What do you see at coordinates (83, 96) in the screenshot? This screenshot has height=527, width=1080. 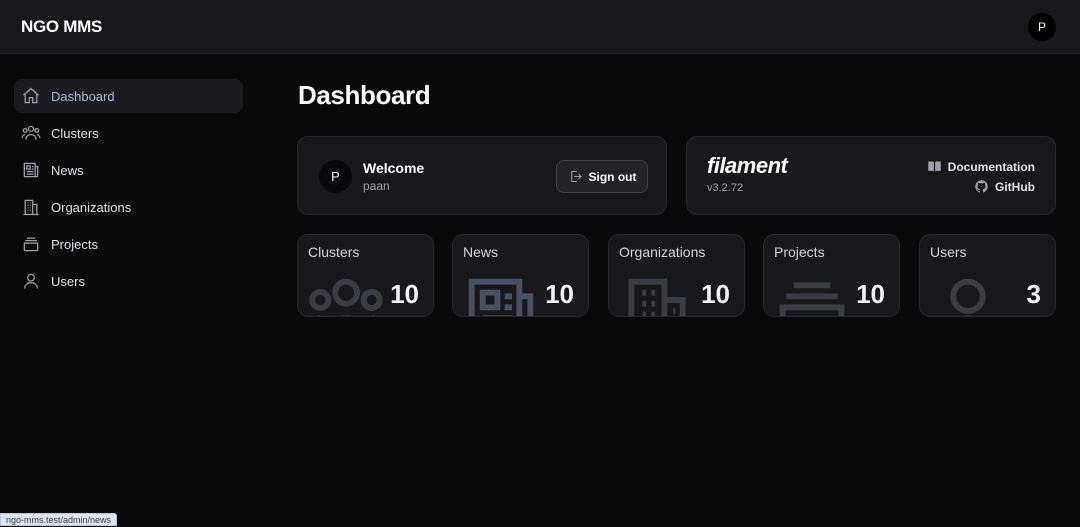 I see `sidebar-item-label: Dashboard` at bounding box center [83, 96].